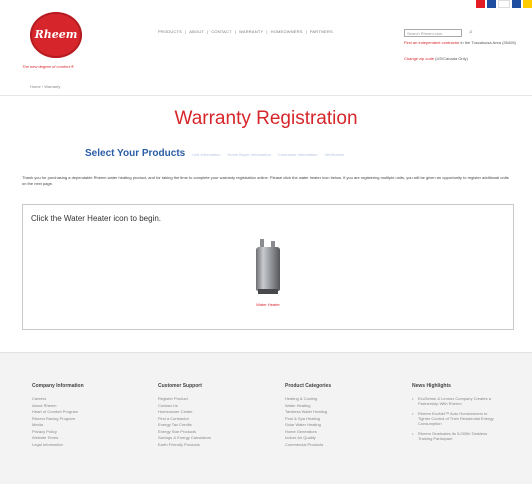 Image resolution: width=532 pixels, height=484 pixels. Describe the element at coordinates (249, 154) in the screenshot. I see `step-home-buyer-information: Home Buyer Information` at that location.